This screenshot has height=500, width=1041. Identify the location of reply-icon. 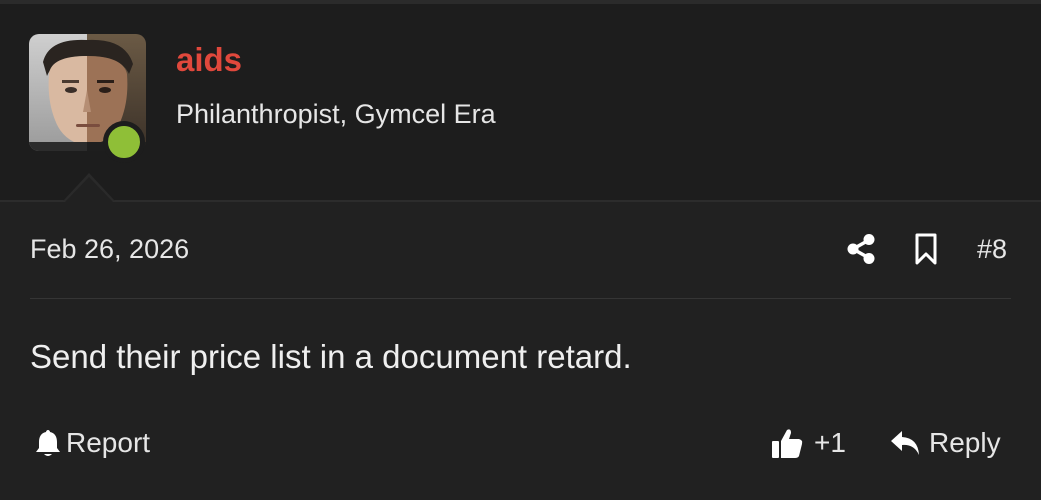
(905, 443).